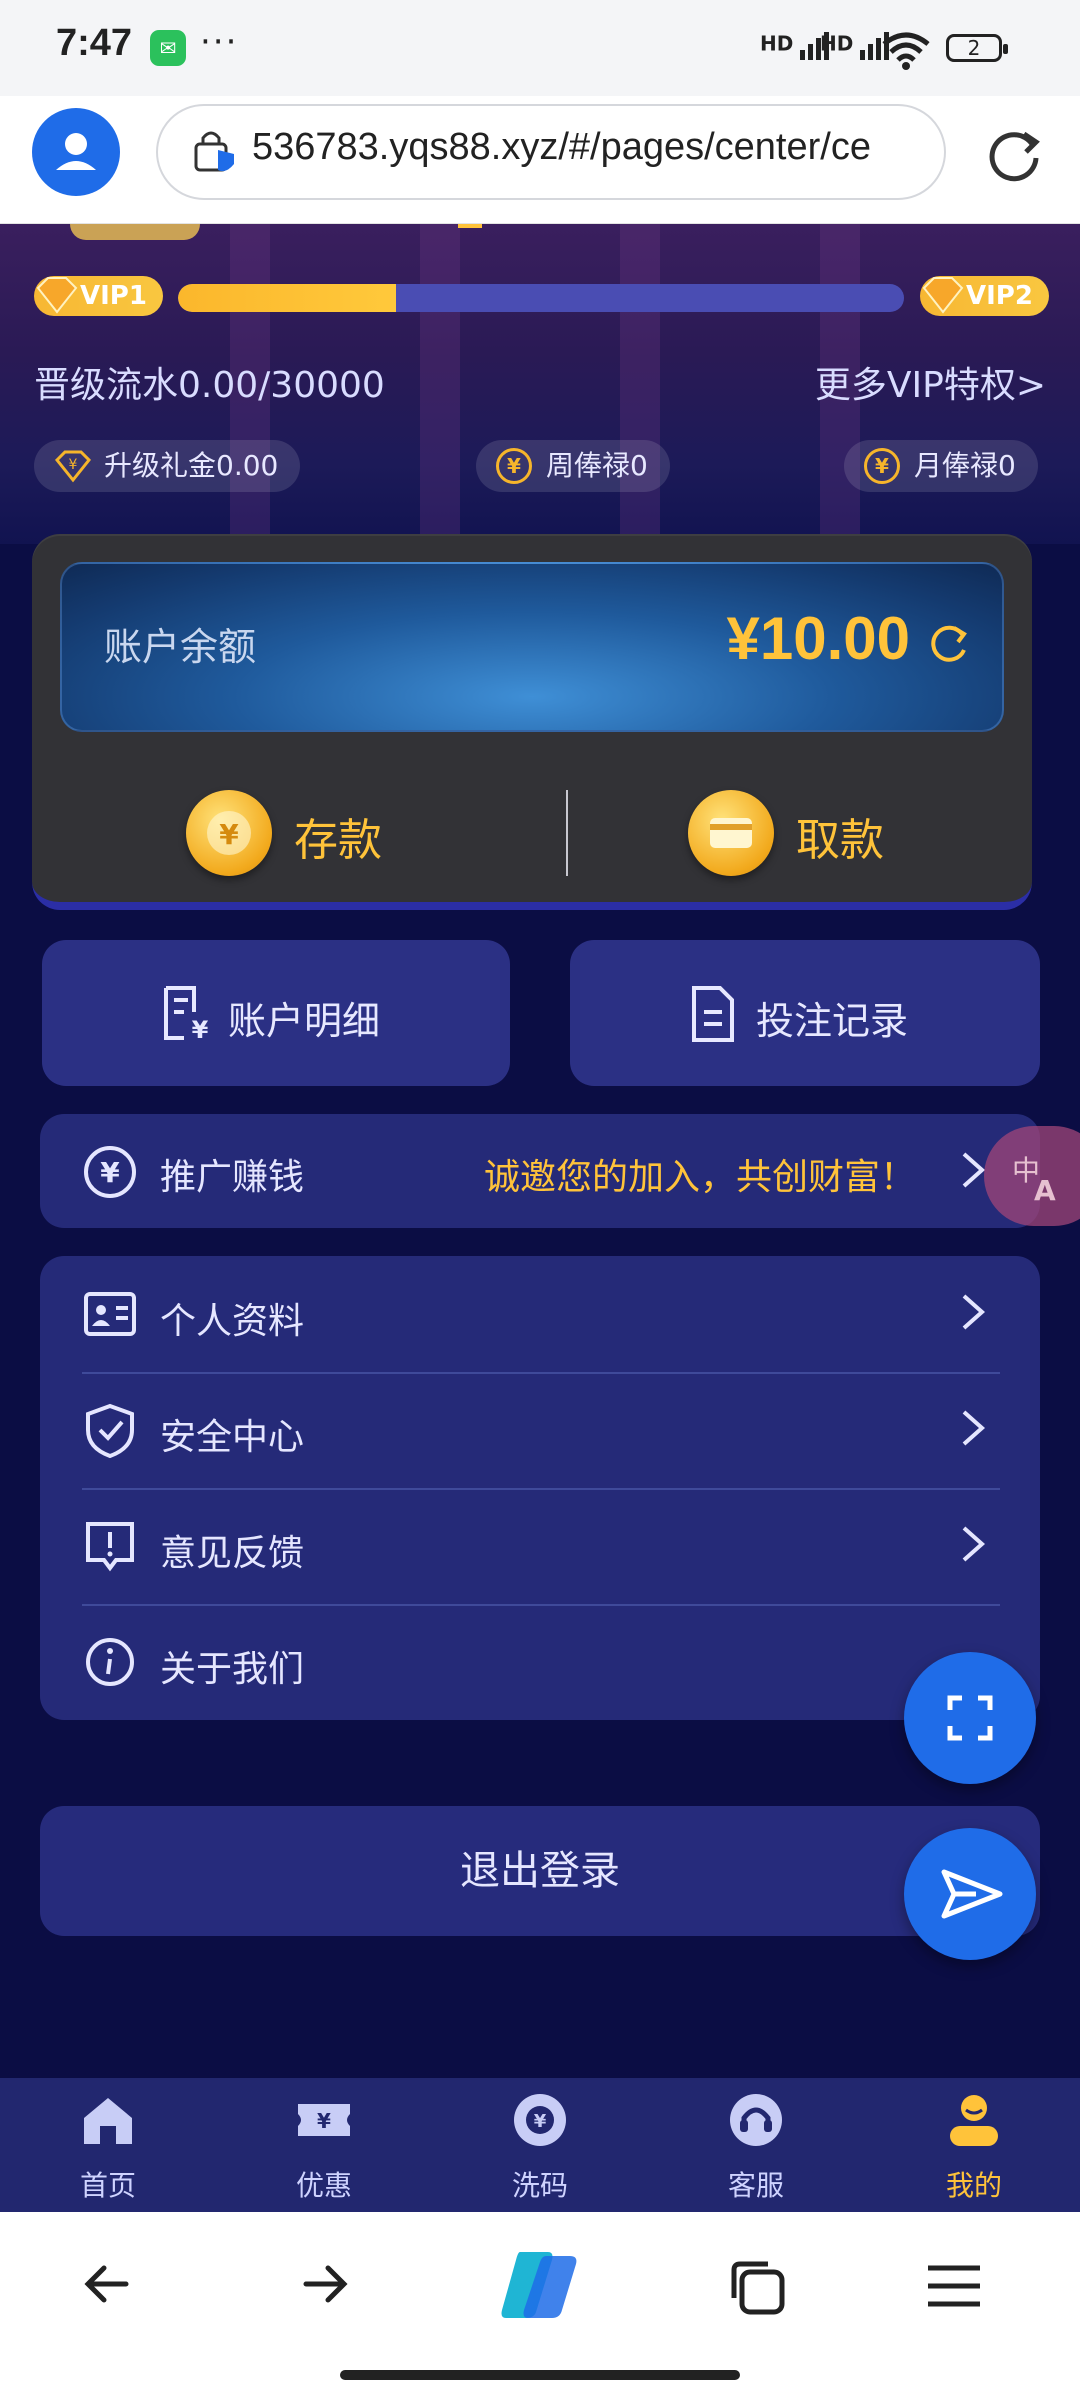  What do you see at coordinates (977, 48) in the screenshot?
I see `battery-icon: 2` at bounding box center [977, 48].